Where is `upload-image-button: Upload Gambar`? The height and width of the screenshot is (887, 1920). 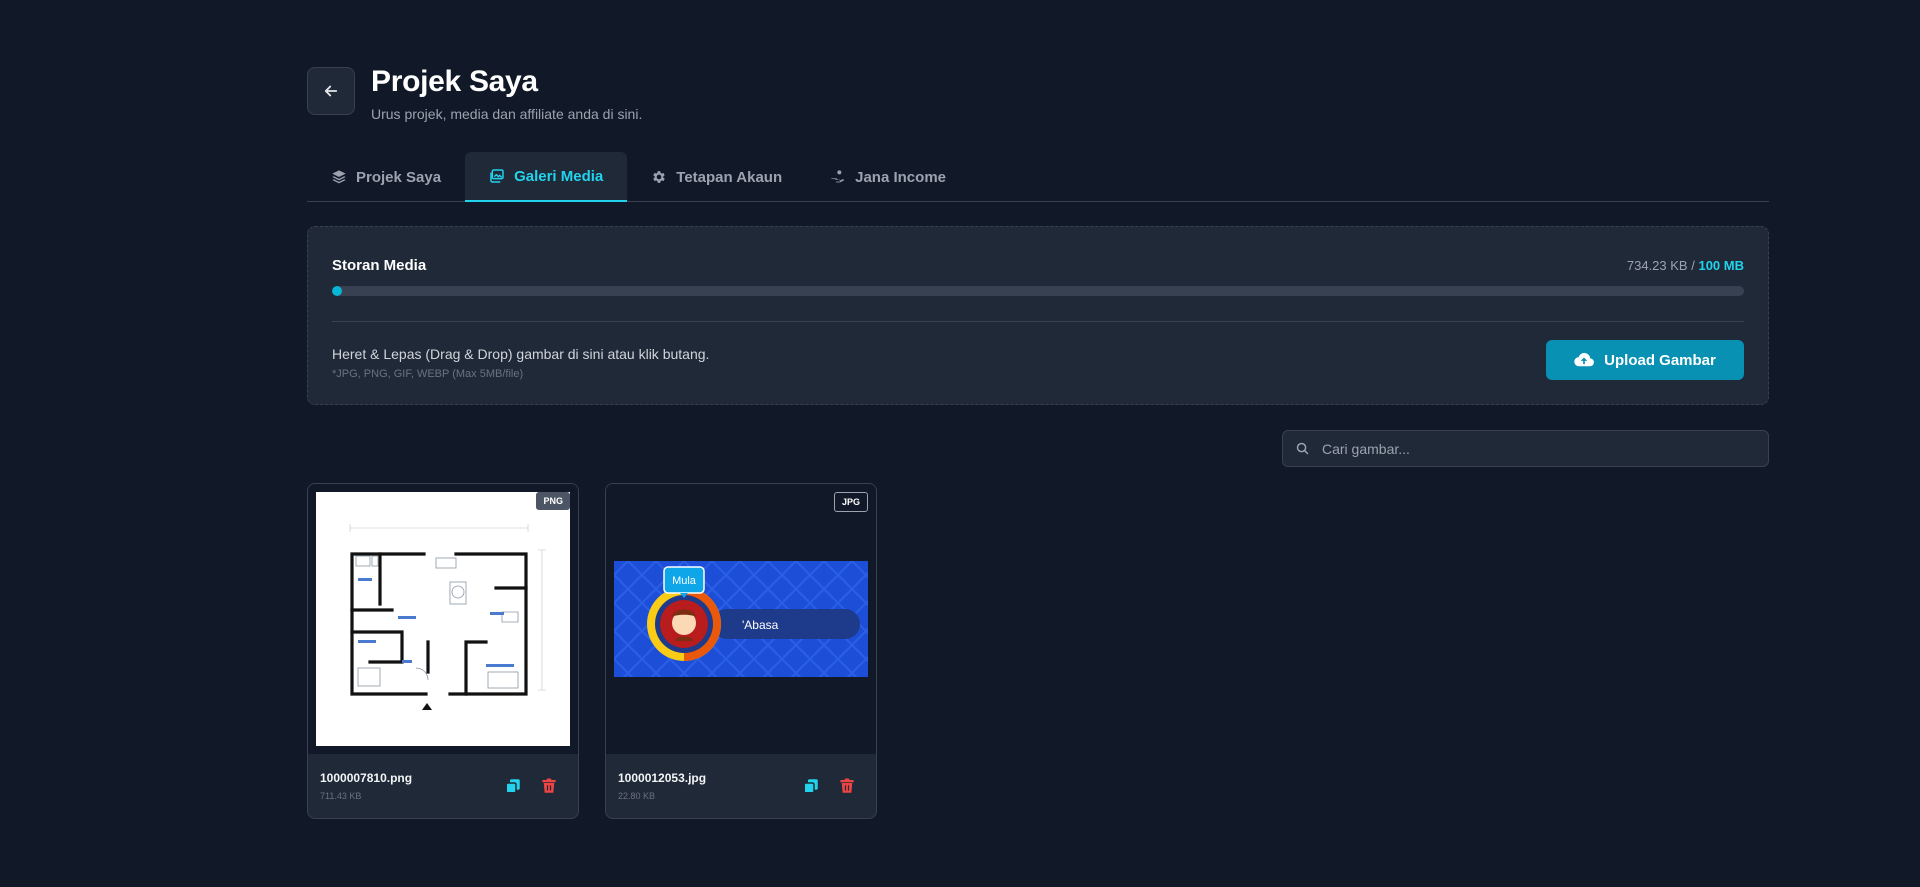
upload-image-button: Upload Gambar is located at coordinates (1645, 360).